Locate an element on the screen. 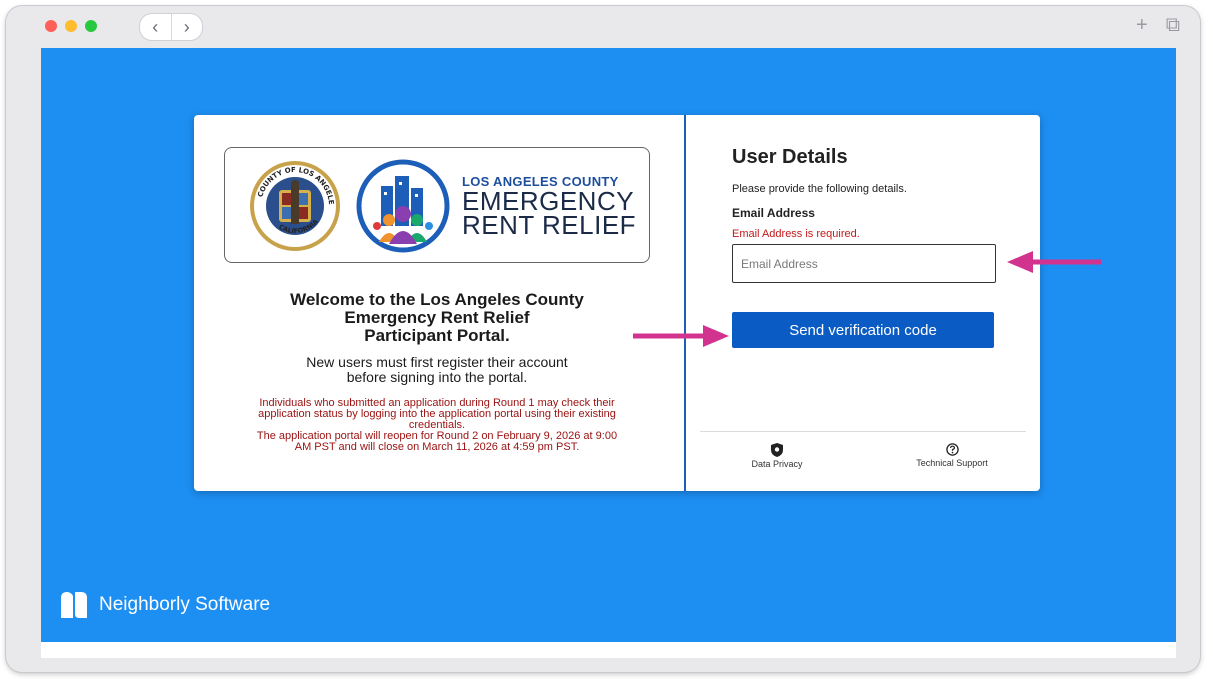 The height and width of the screenshot is (679, 1213). shield-icon is located at coordinates (777, 450).